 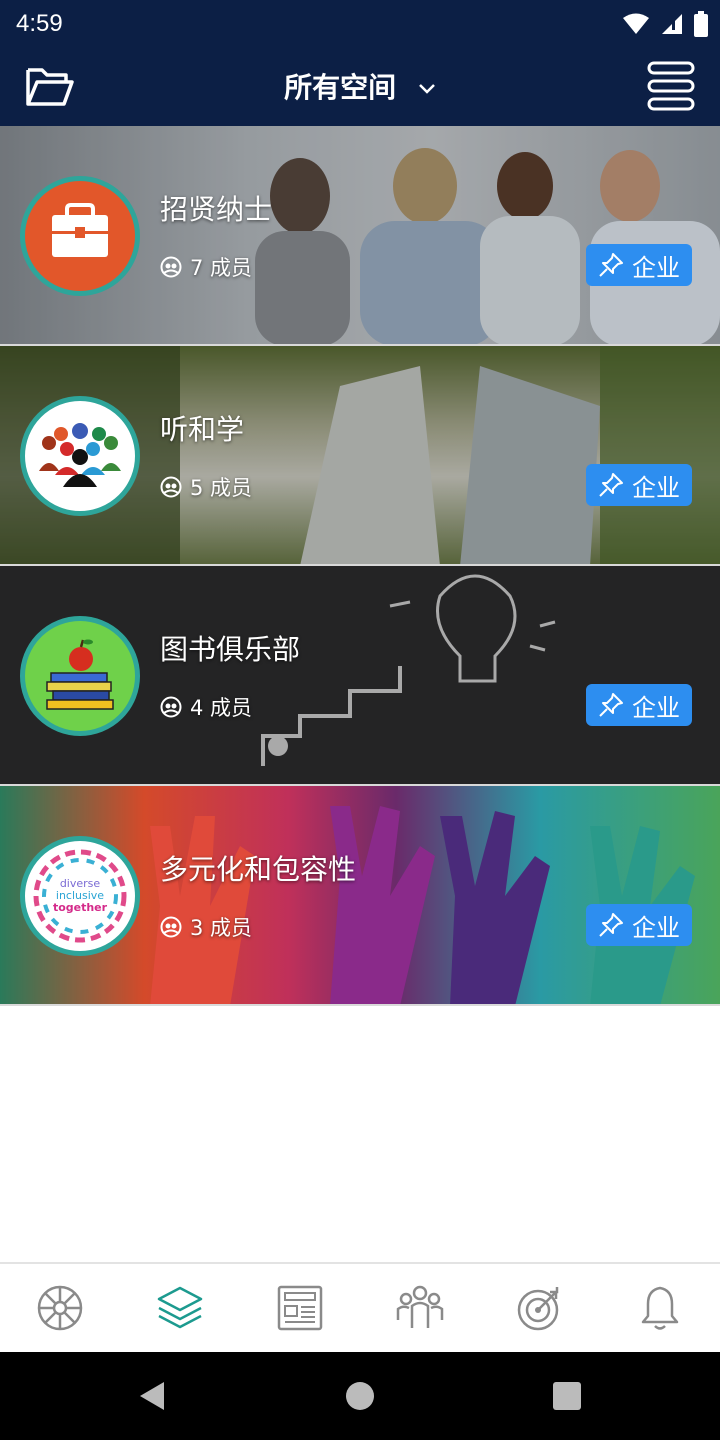 I want to click on space-avatar: diverse inclusive together, so click(x=80, y=896).